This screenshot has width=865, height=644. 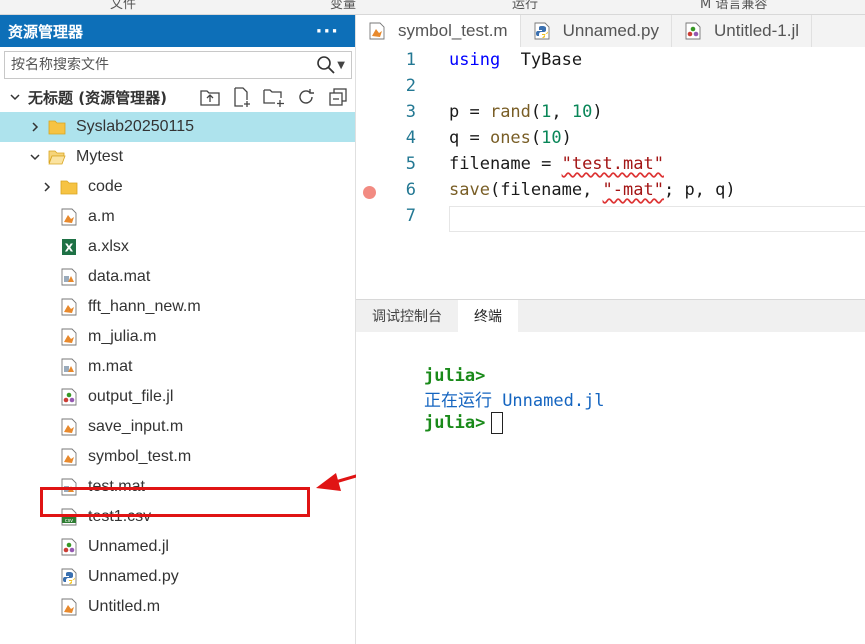 I want to click on menu-run: 运行, so click(x=525, y=6).